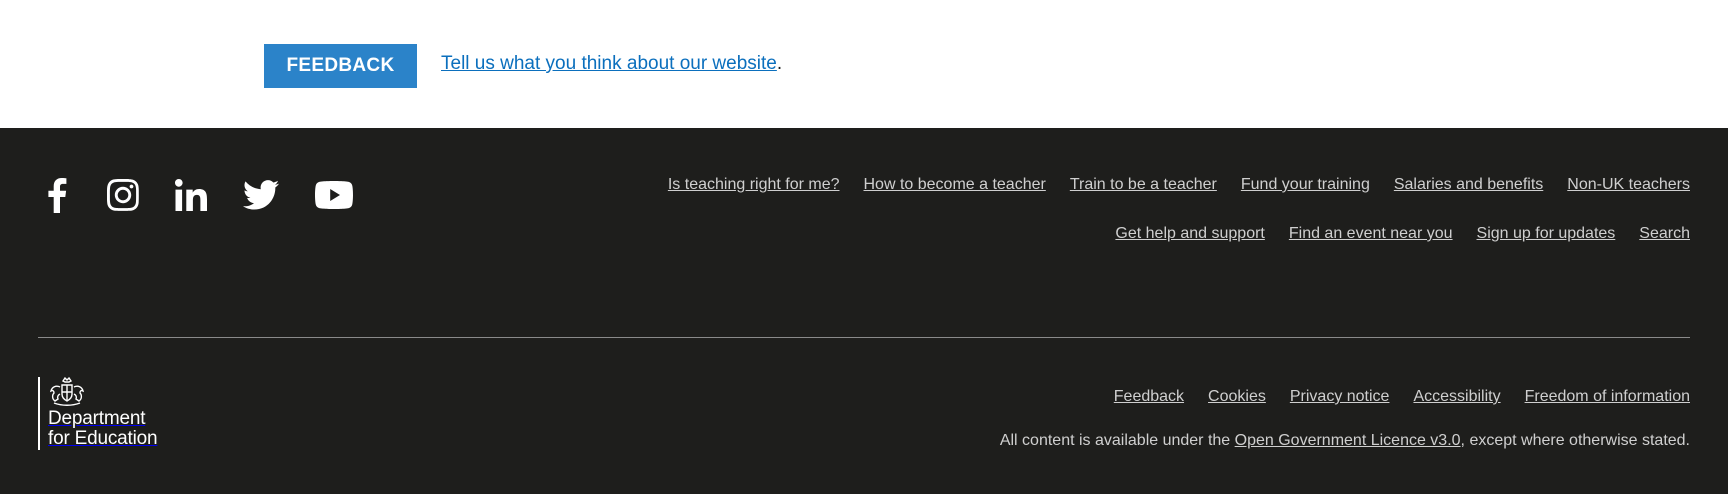  I want to click on youtube-icon, so click(334, 195).